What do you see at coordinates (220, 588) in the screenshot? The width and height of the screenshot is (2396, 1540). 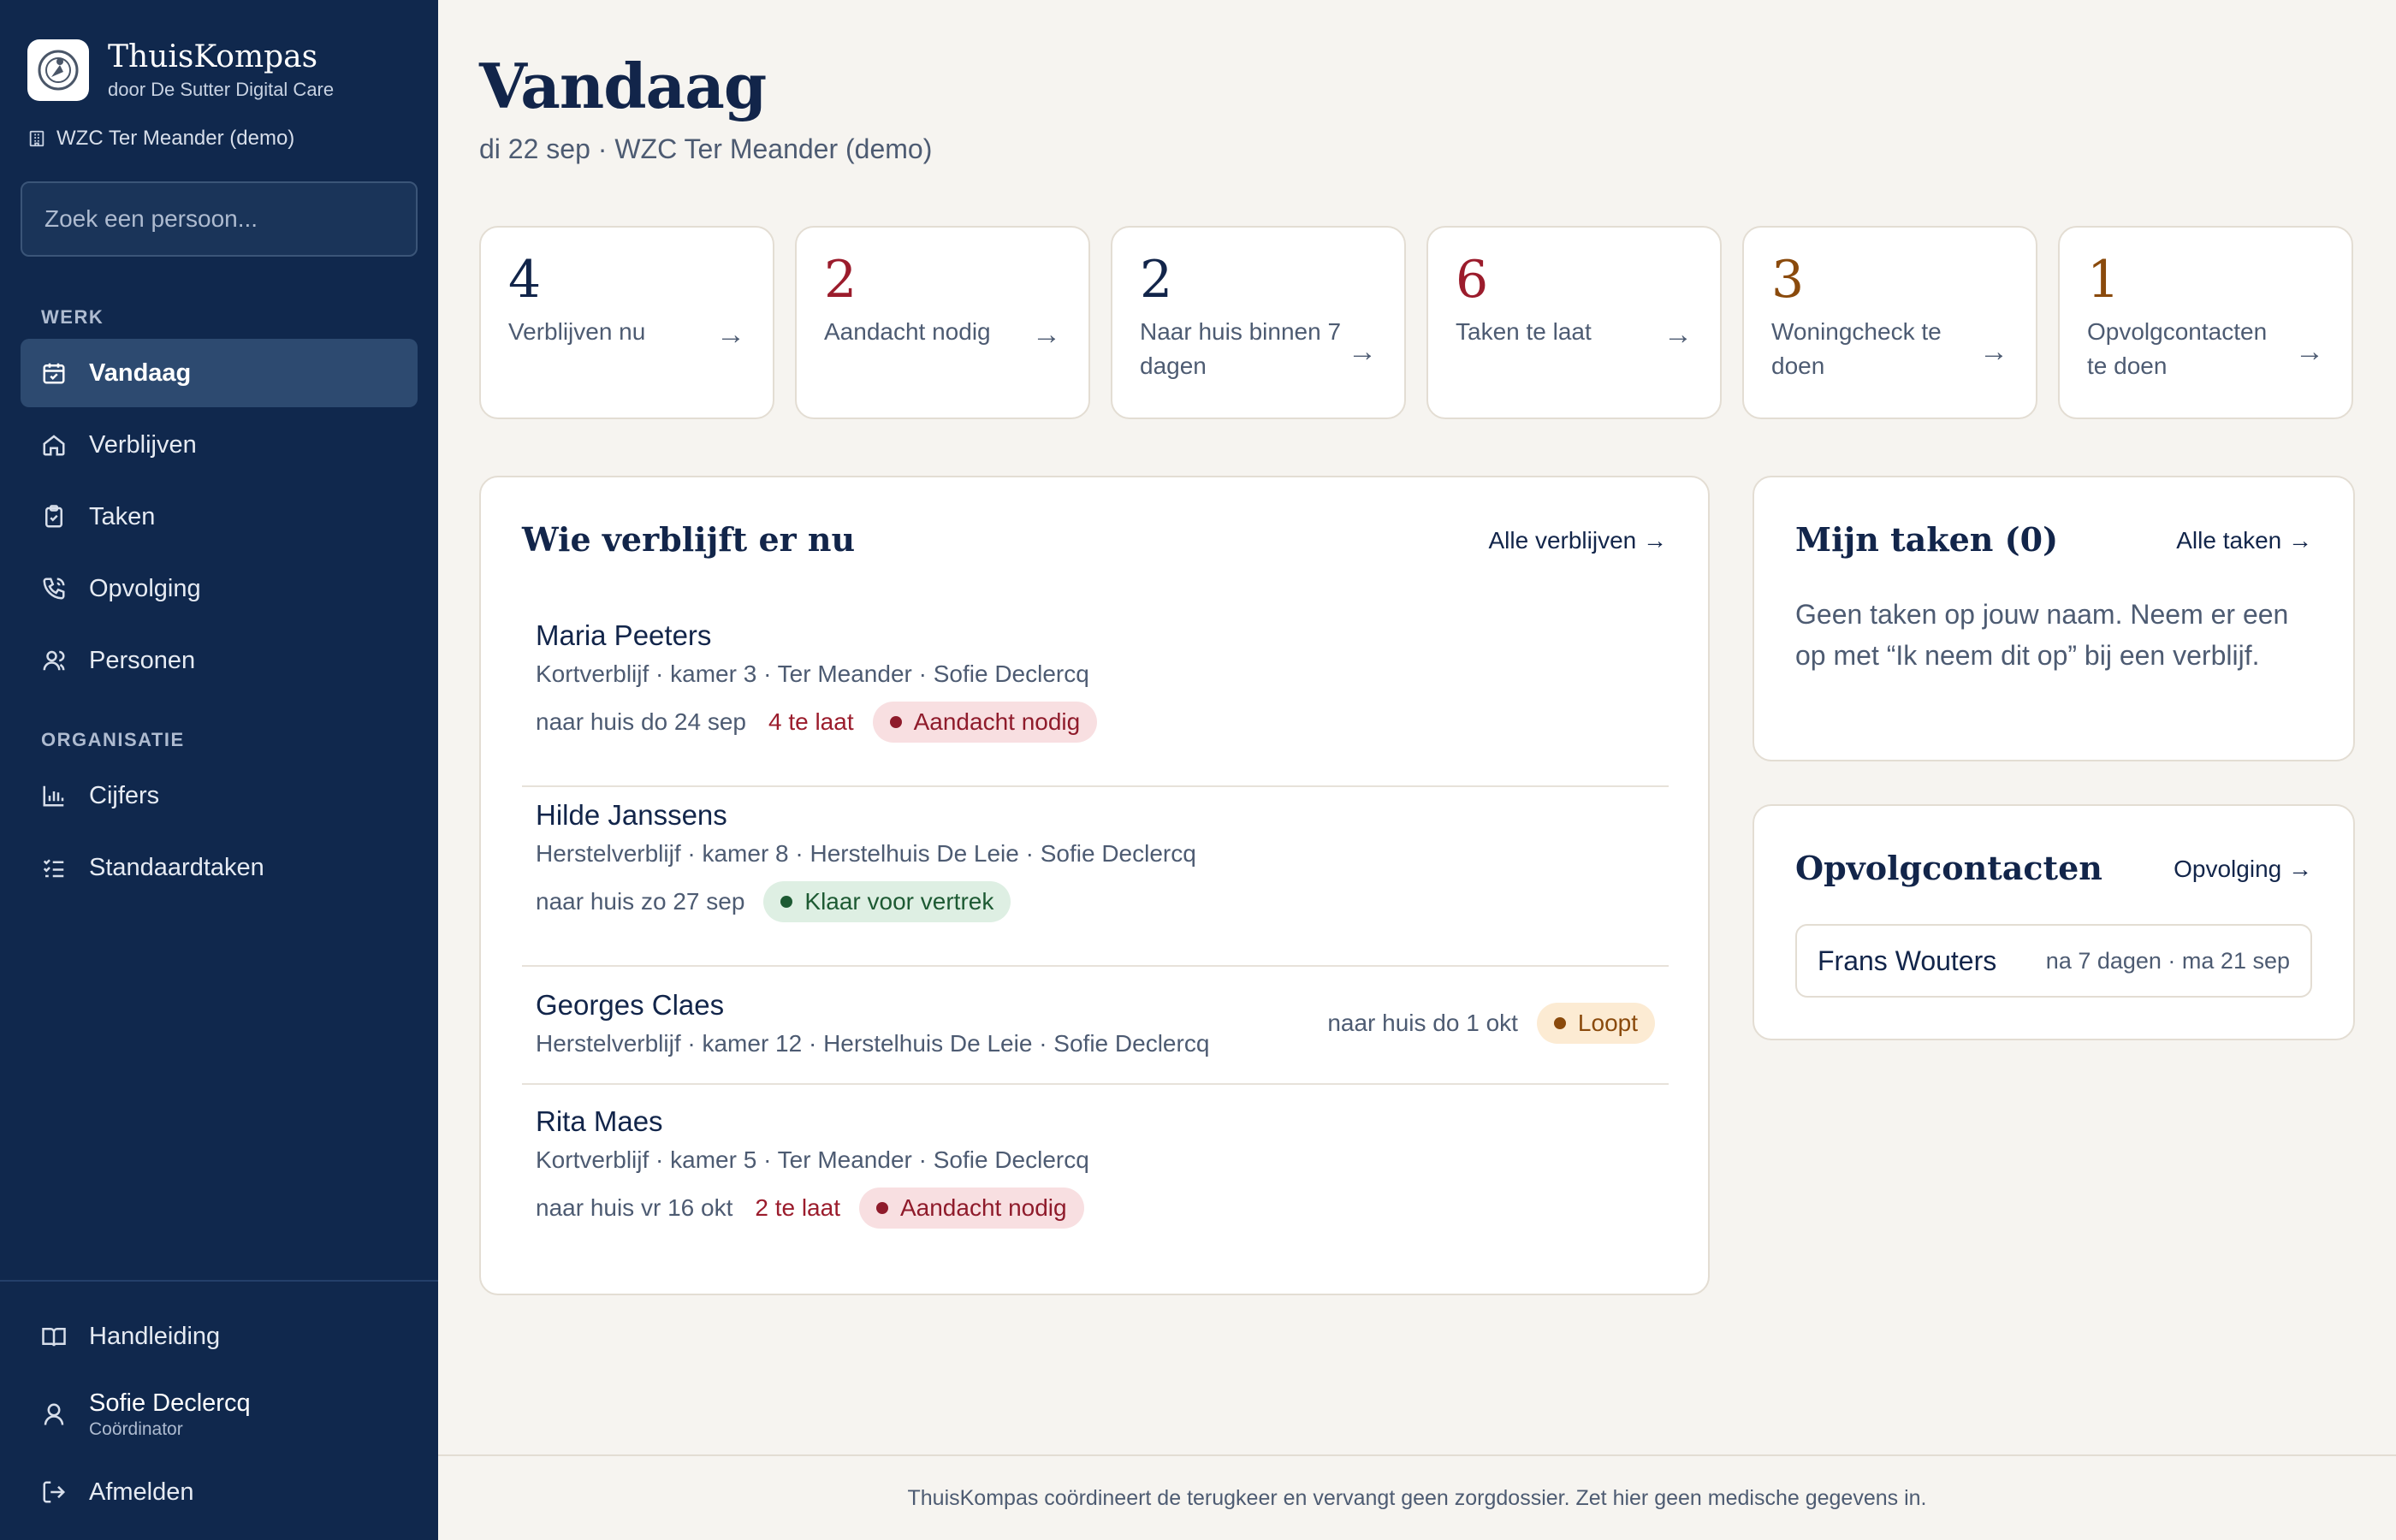 I see `sidebar-item-opvolging: Opvolging` at bounding box center [220, 588].